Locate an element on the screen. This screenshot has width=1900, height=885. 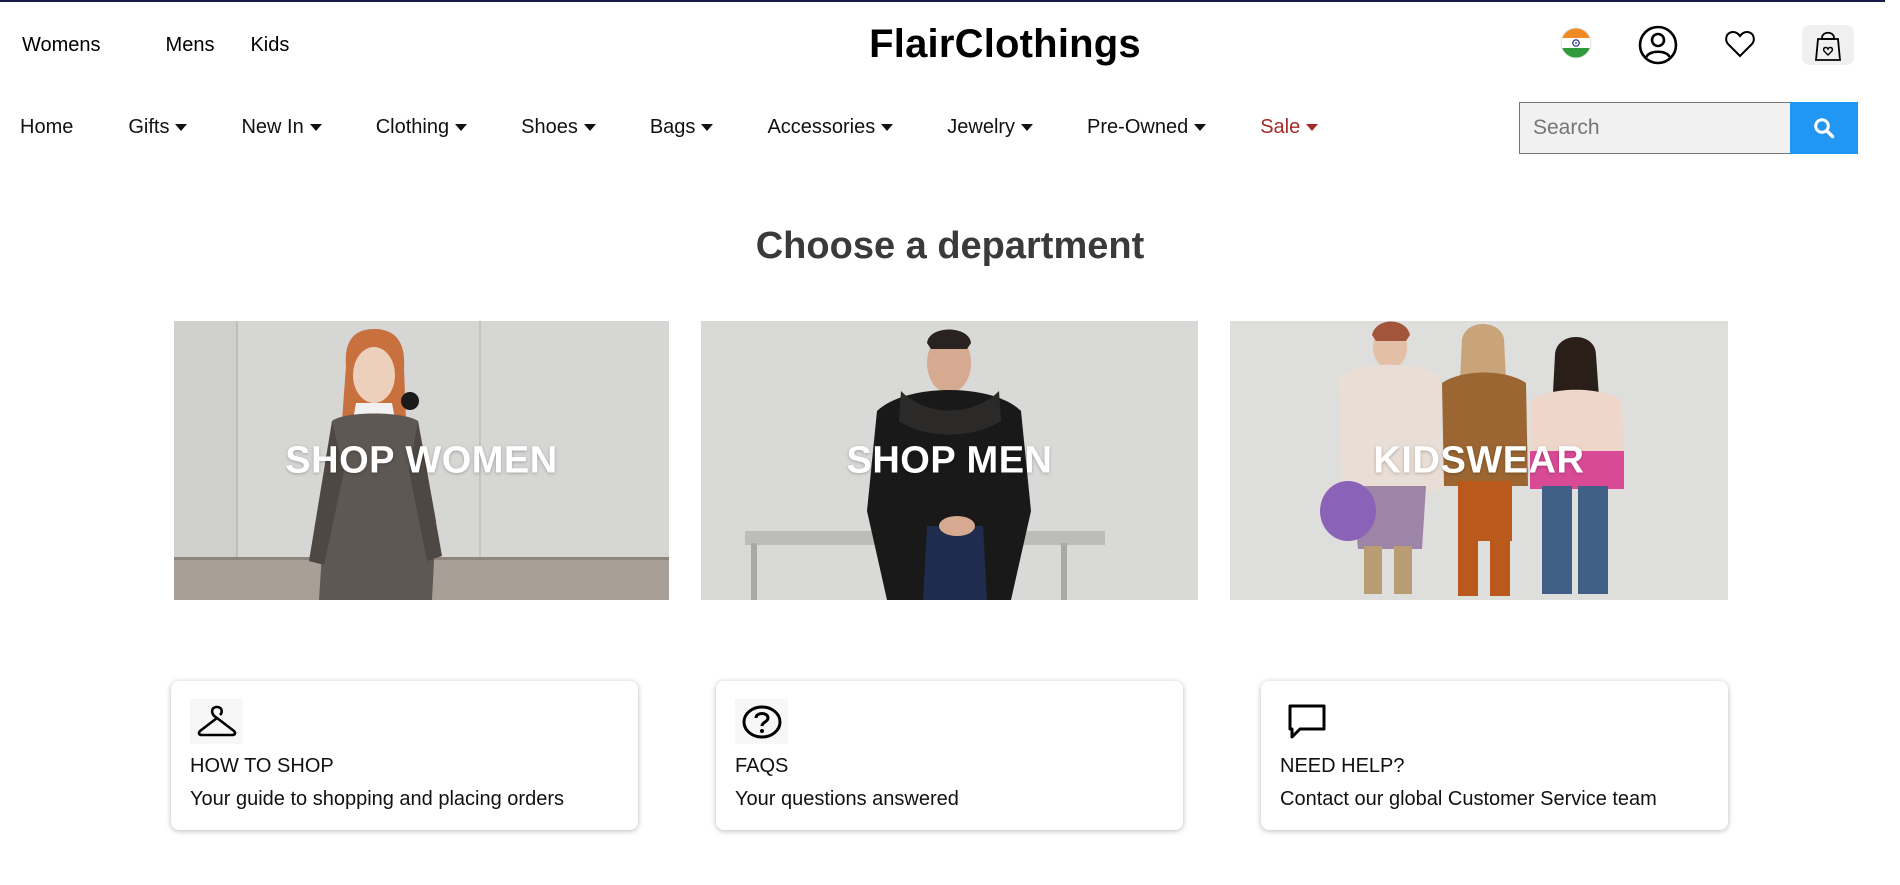
dept-label-kids: KIDSWEAR is located at coordinates (1479, 460).